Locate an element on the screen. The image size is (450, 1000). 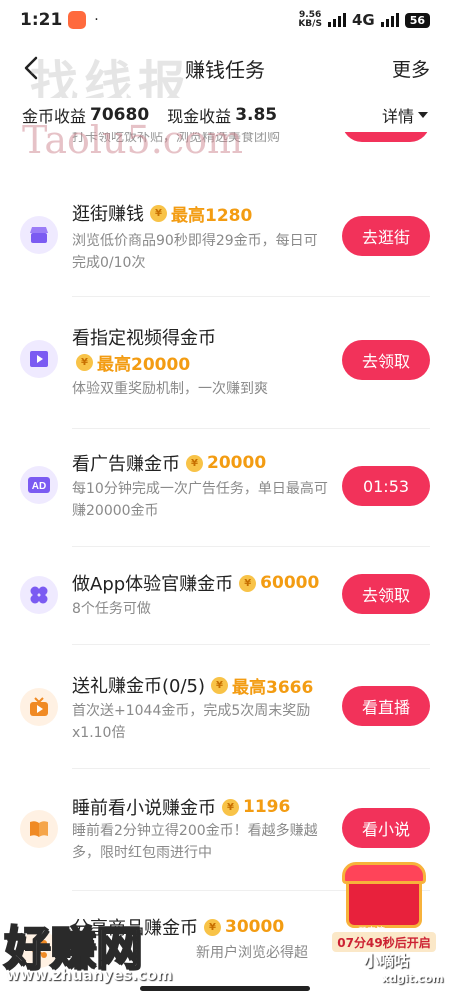
task-reward-value: 20000 is located at coordinates (237, 463).